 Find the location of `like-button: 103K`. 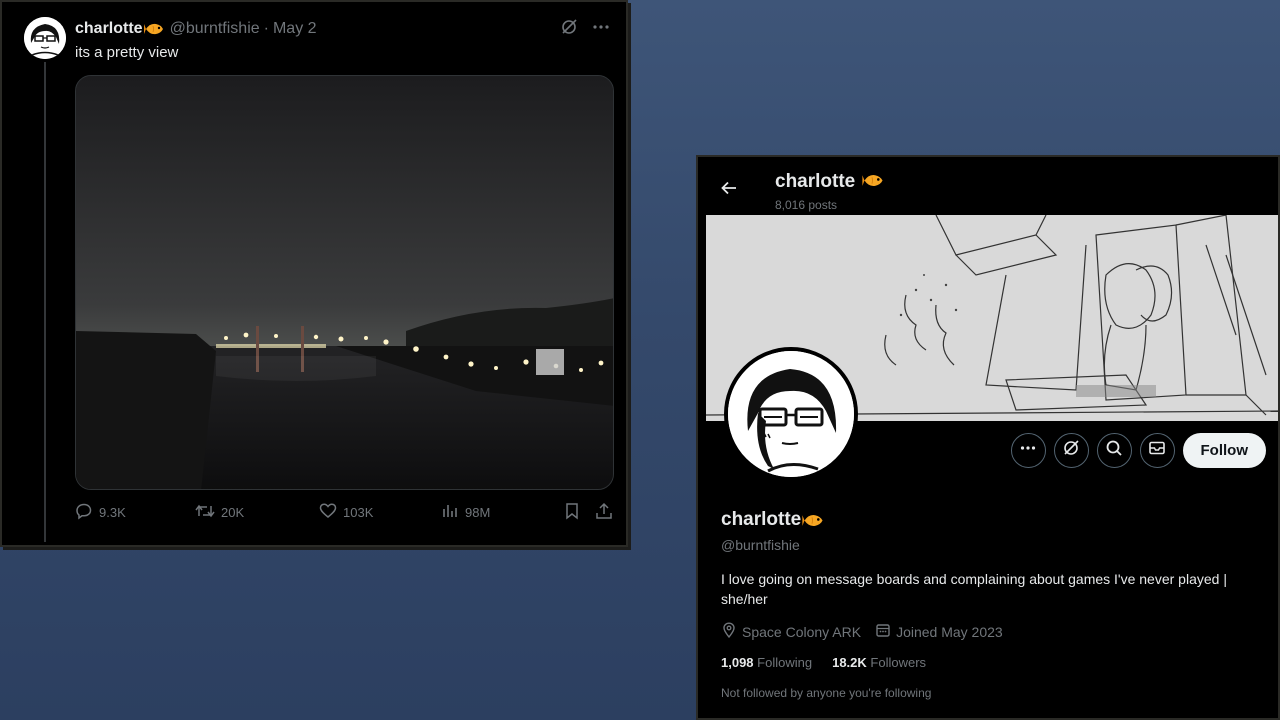

like-button: 103K is located at coordinates (346, 512).